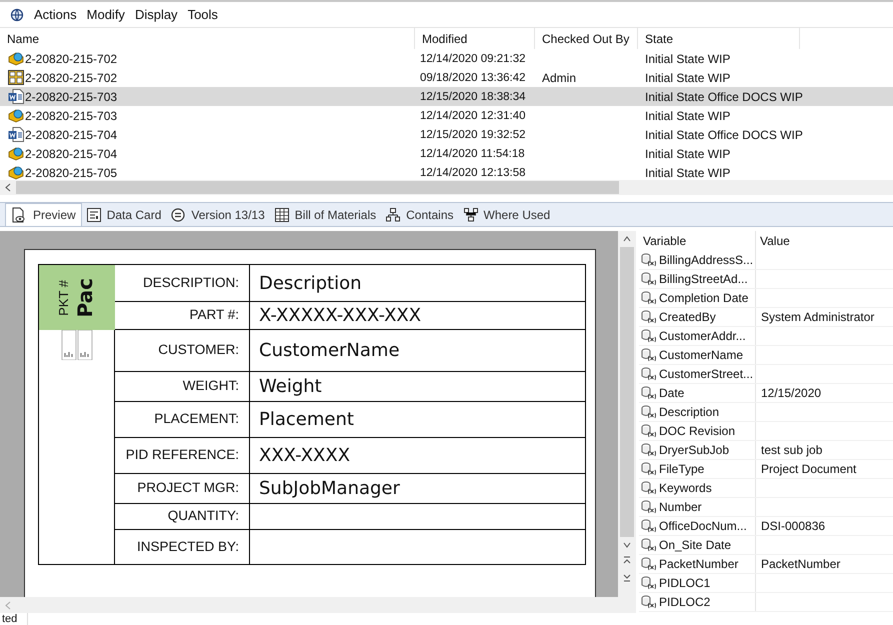  What do you see at coordinates (63, 298) in the screenshot?
I see `packet-label: PKT #` at bounding box center [63, 298].